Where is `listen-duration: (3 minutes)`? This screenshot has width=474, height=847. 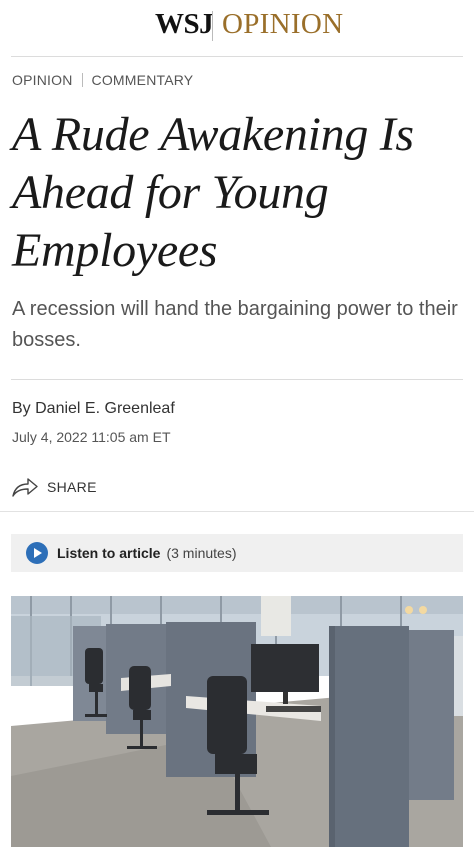 listen-duration: (3 minutes) is located at coordinates (201, 553).